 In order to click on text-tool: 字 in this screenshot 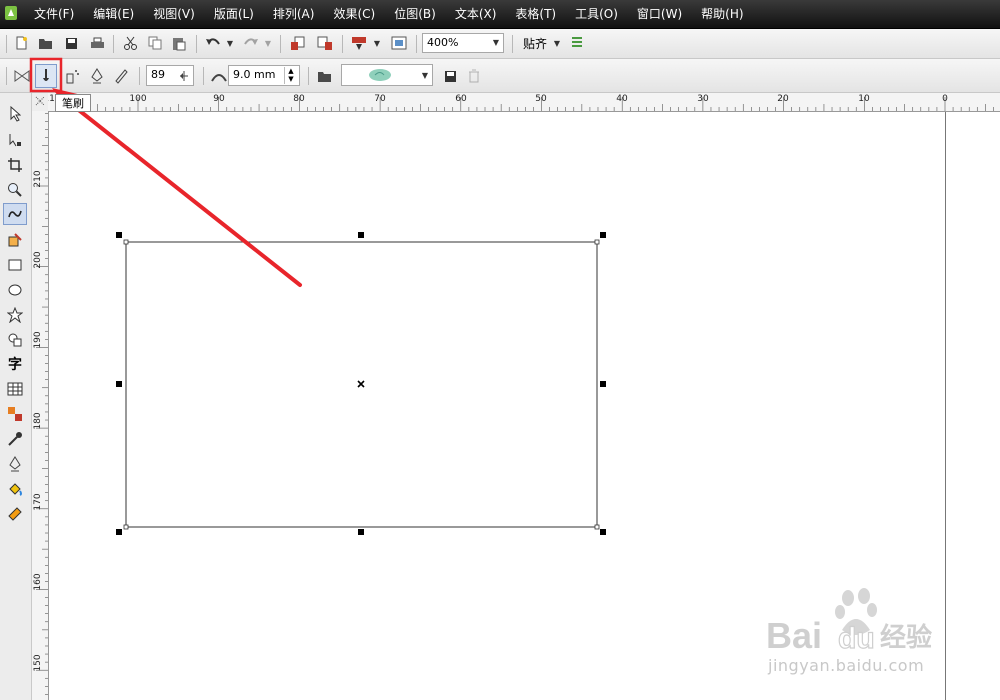, I will do `click(15, 364)`.